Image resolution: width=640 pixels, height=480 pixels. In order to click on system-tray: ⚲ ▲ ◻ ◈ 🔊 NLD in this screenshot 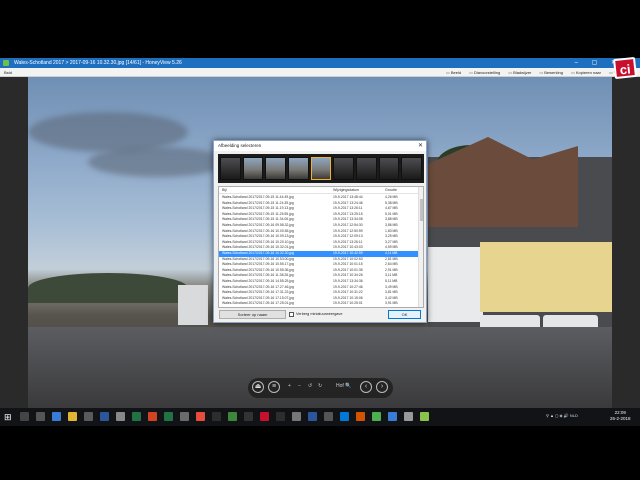, I will do `click(562, 415)`.